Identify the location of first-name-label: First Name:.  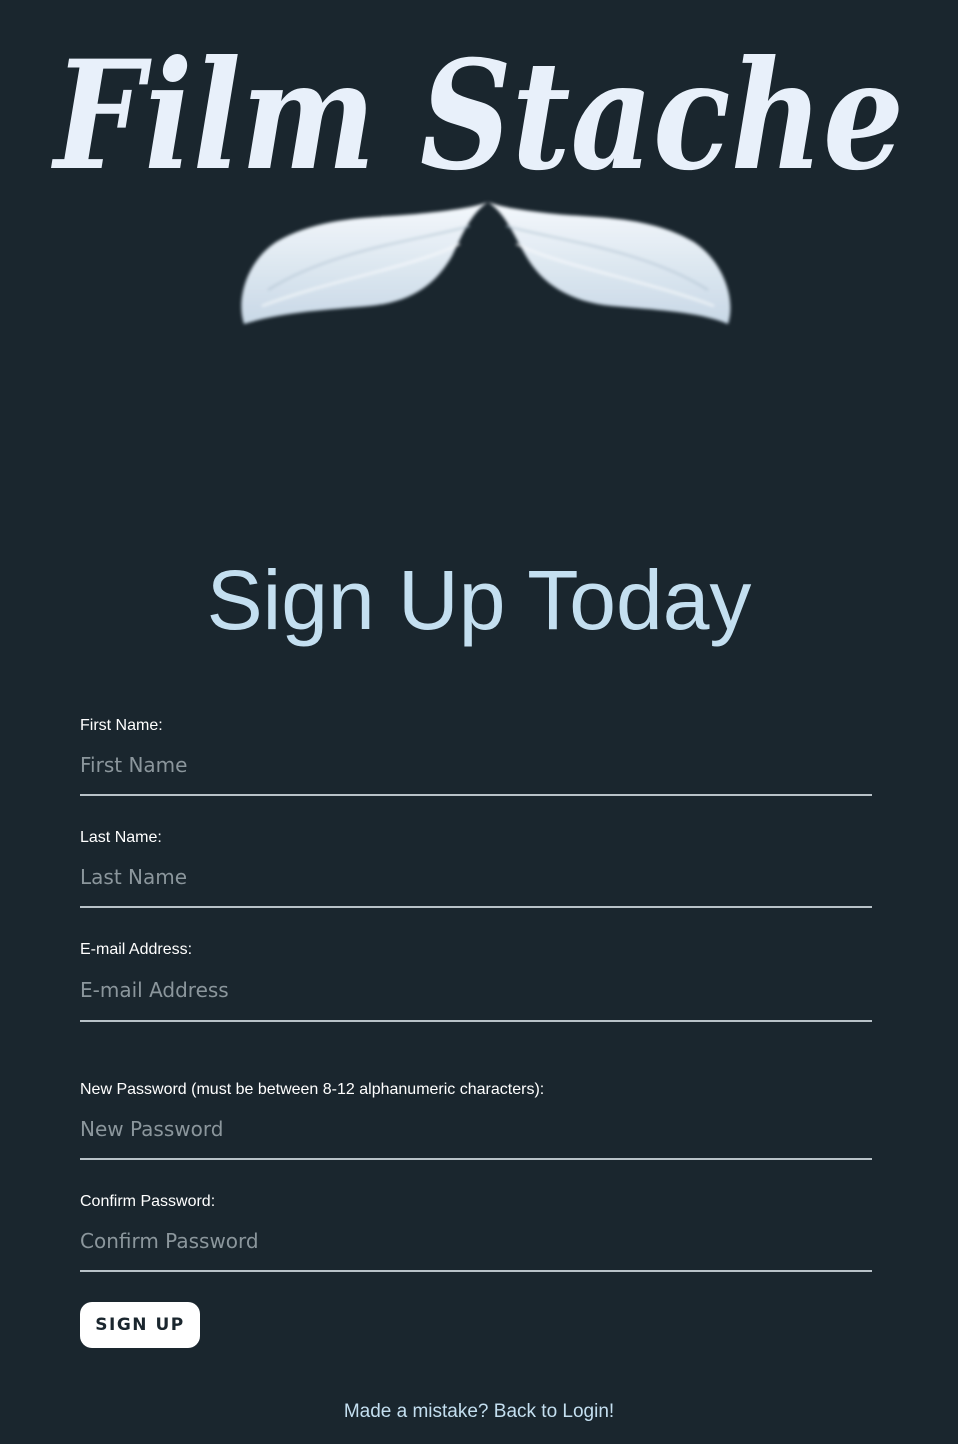
(121, 725).